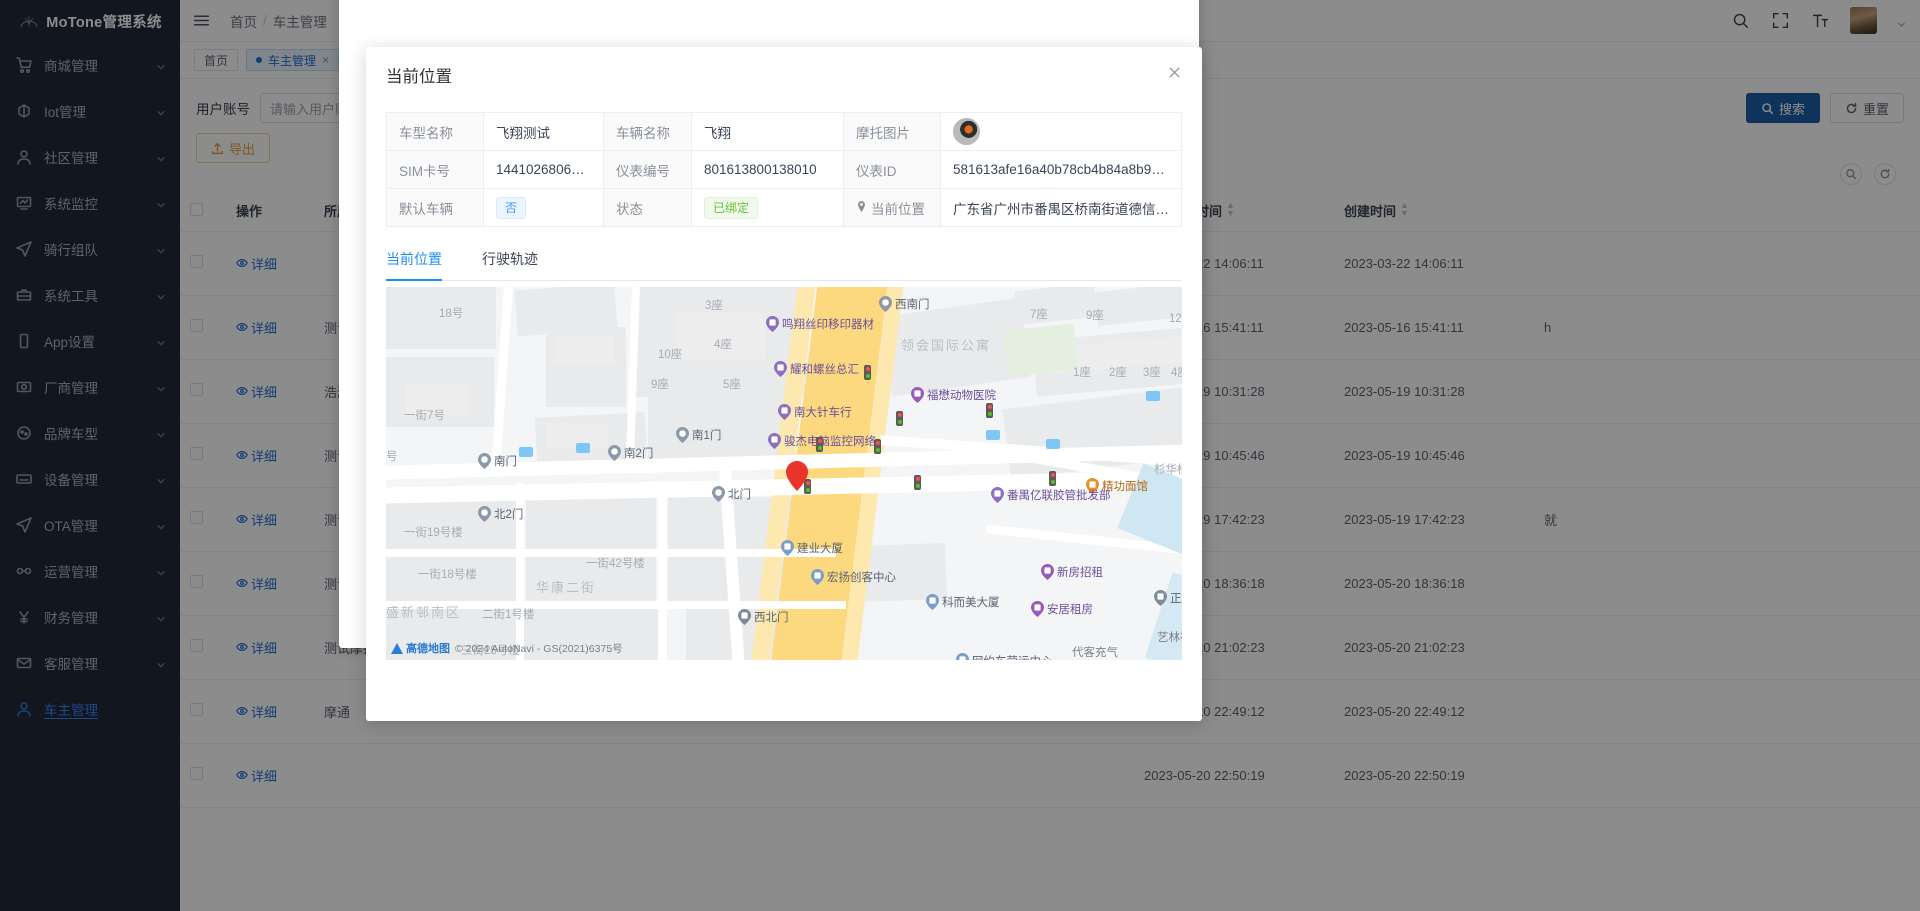  Describe the element at coordinates (511, 207) in the screenshot. I see `default-vehicle-badge: 否` at that location.